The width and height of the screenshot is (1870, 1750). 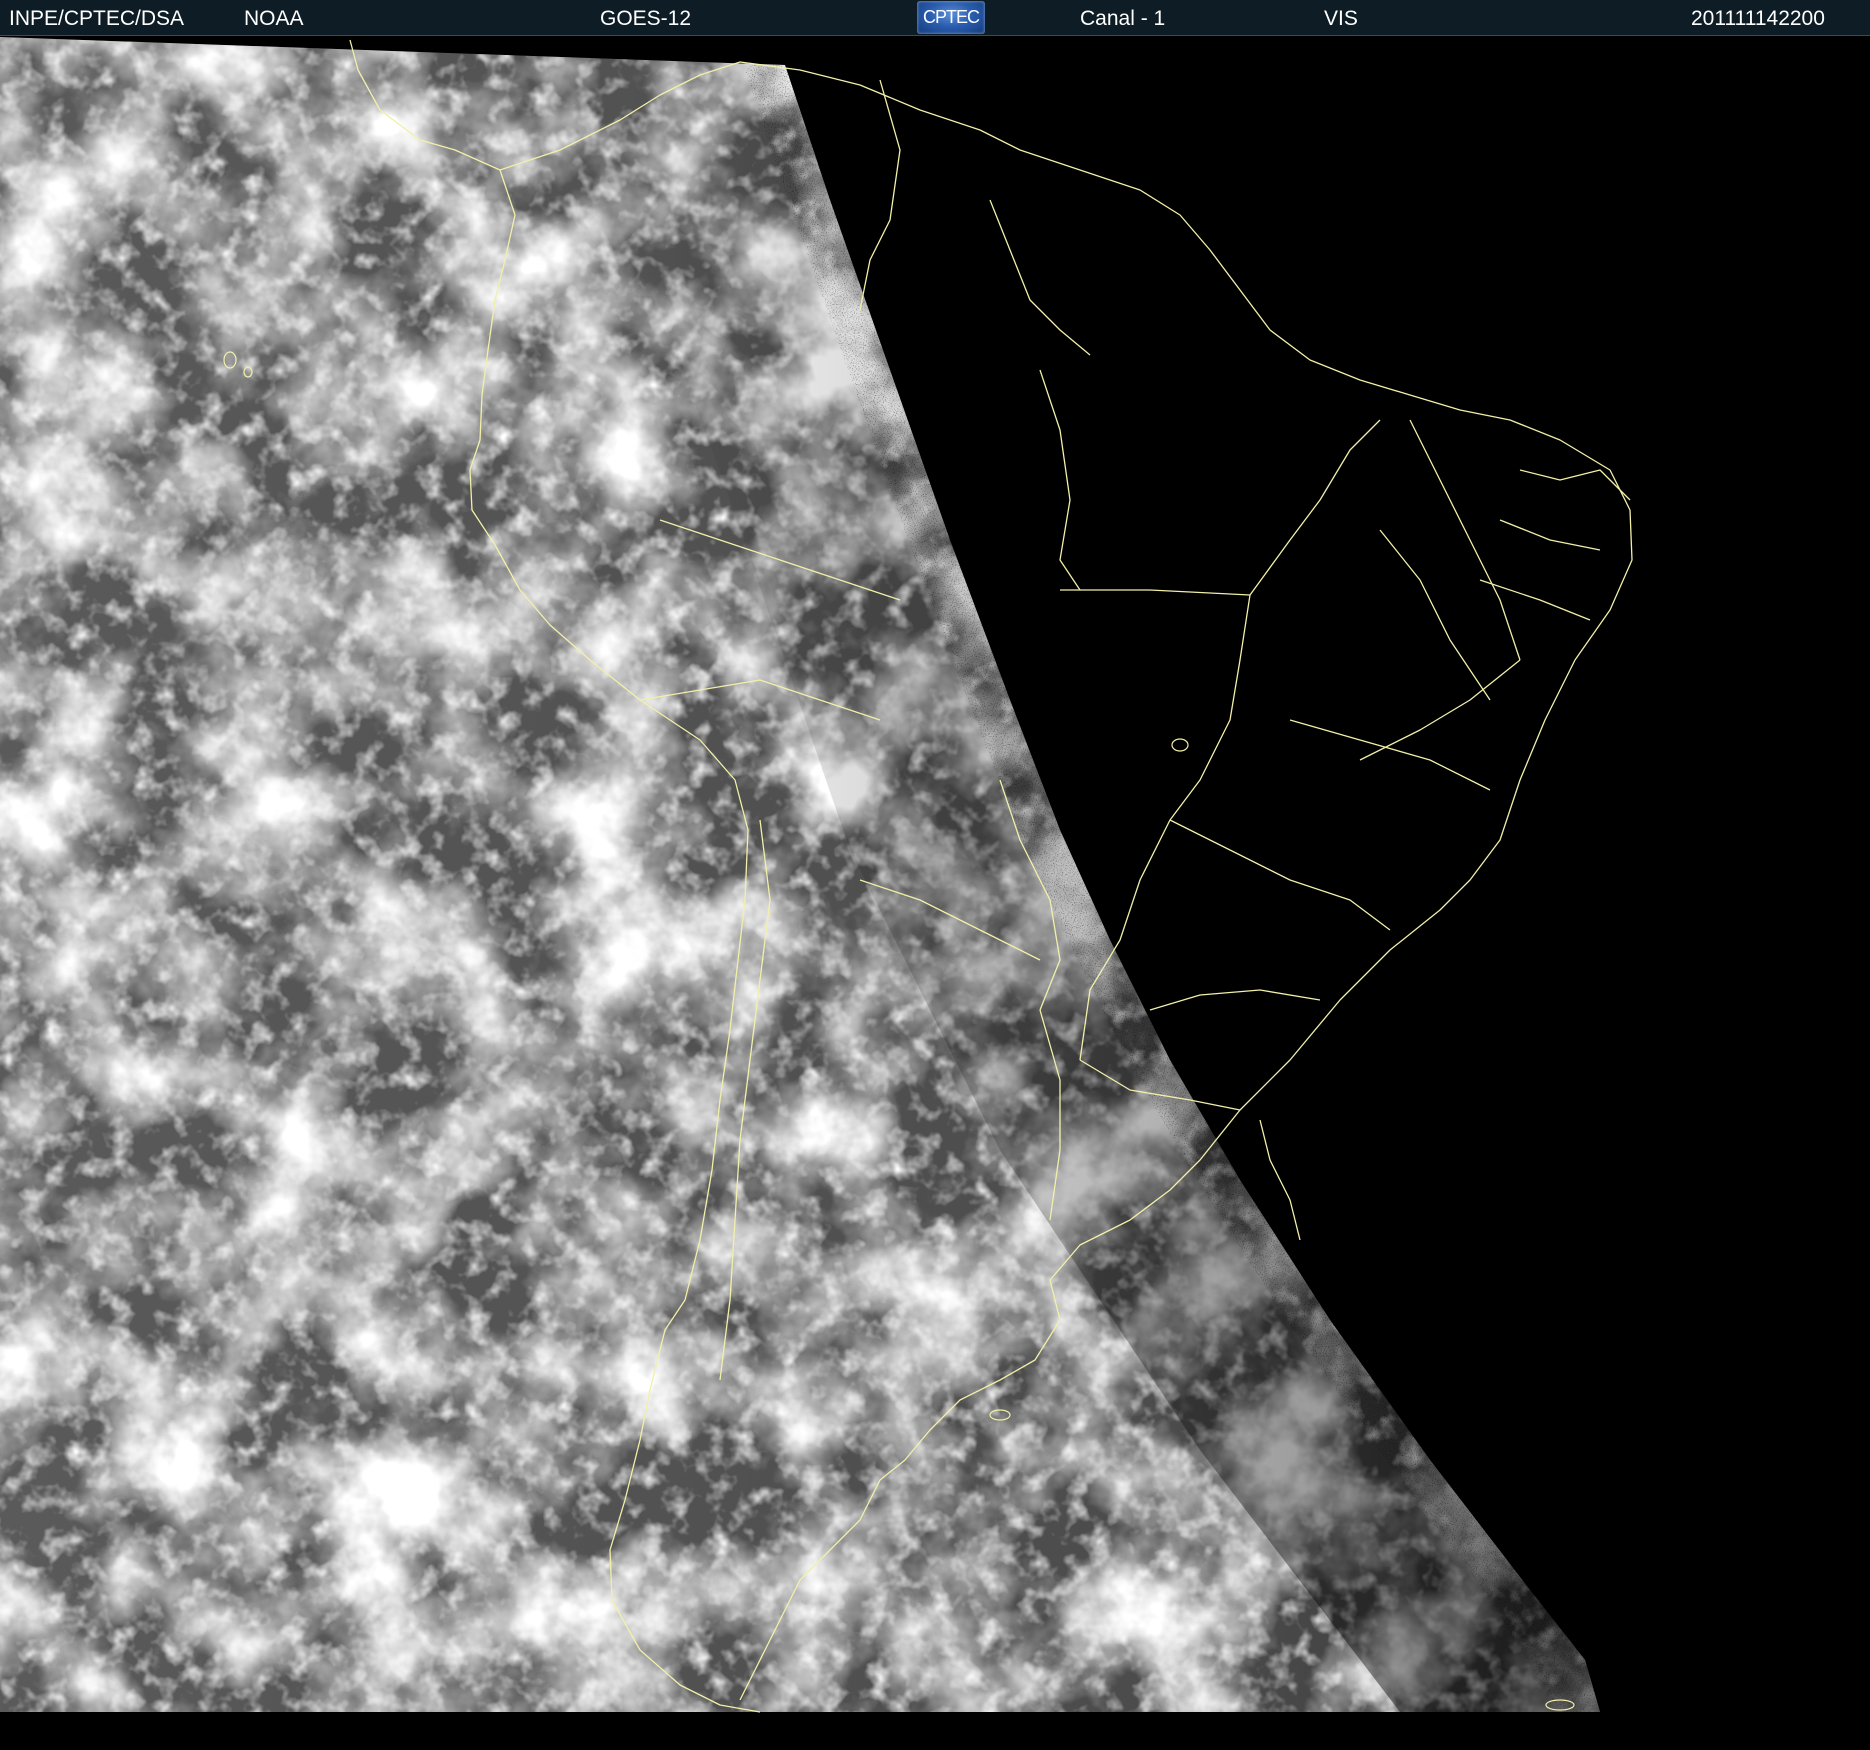 I want to click on agency-label: INPE/CPTEC/DSA, so click(x=97, y=18).